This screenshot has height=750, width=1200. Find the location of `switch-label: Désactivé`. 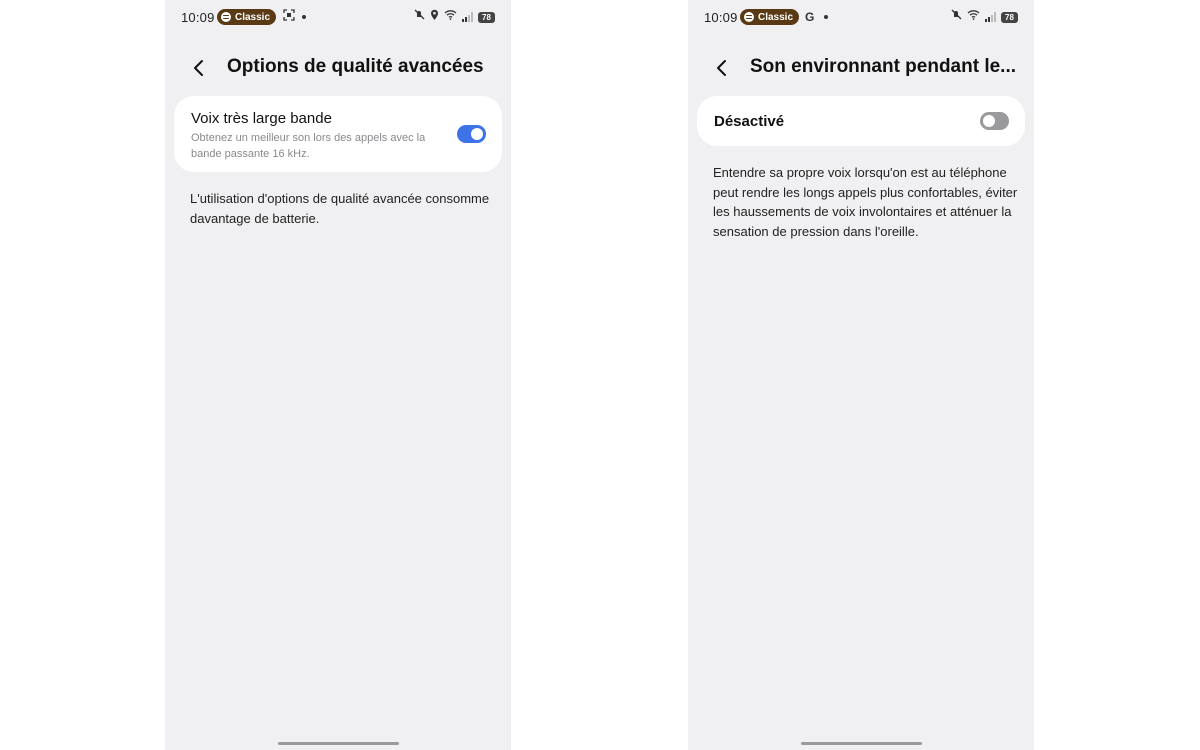

switch-label: Désactivé is located at coordinates (749, 121).